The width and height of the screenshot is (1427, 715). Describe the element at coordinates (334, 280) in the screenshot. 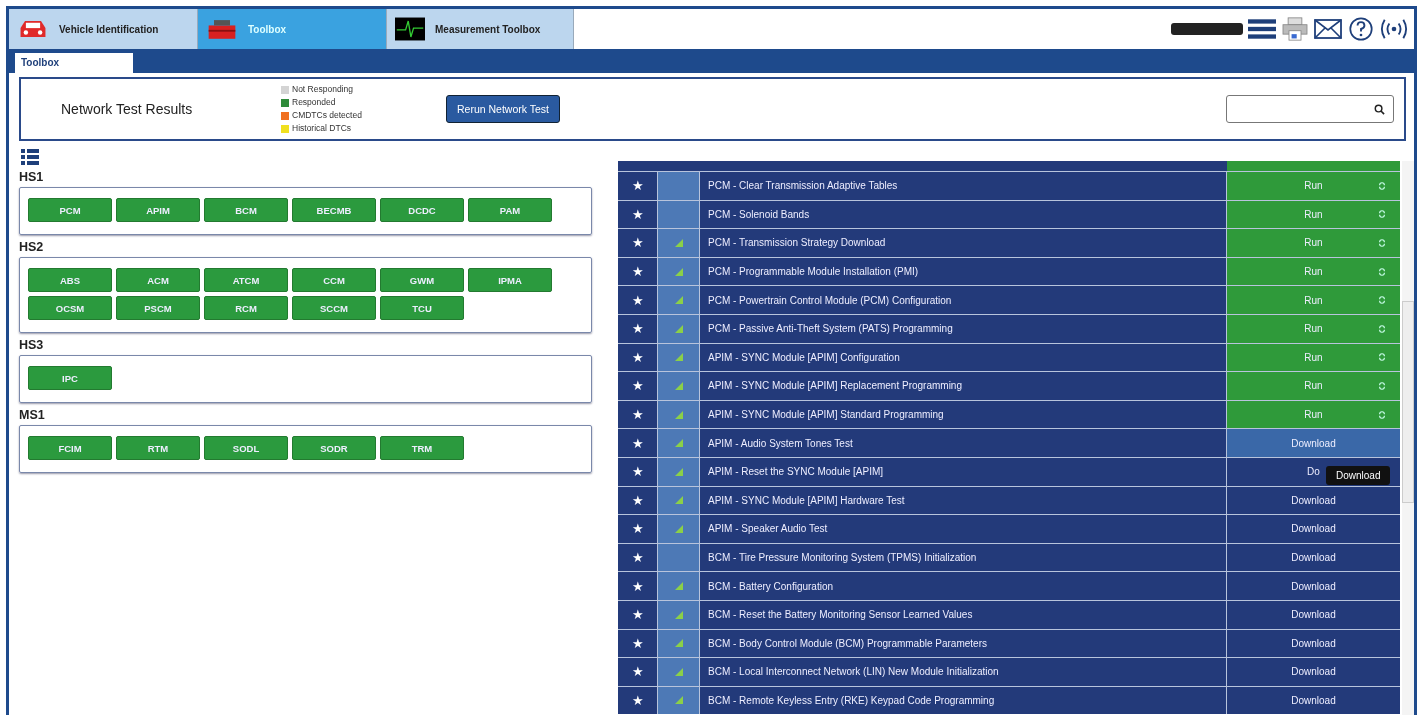

I see `module-button: CCM` at that location.